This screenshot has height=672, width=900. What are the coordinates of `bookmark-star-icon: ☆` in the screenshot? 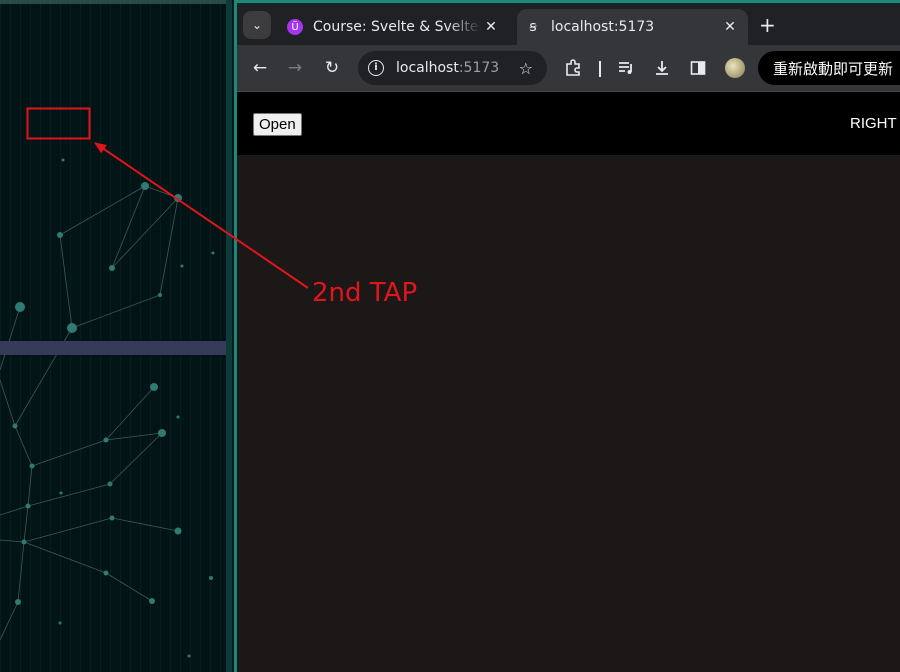 It's located at (526, 68).